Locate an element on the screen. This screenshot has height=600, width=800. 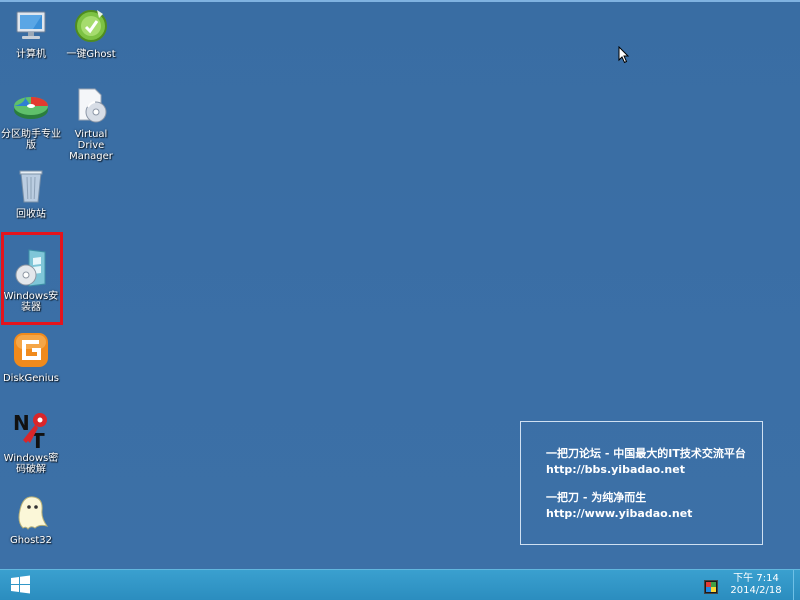
desktop-icon-label: Virtual Drive Manager is located at coordinates (91, 145).